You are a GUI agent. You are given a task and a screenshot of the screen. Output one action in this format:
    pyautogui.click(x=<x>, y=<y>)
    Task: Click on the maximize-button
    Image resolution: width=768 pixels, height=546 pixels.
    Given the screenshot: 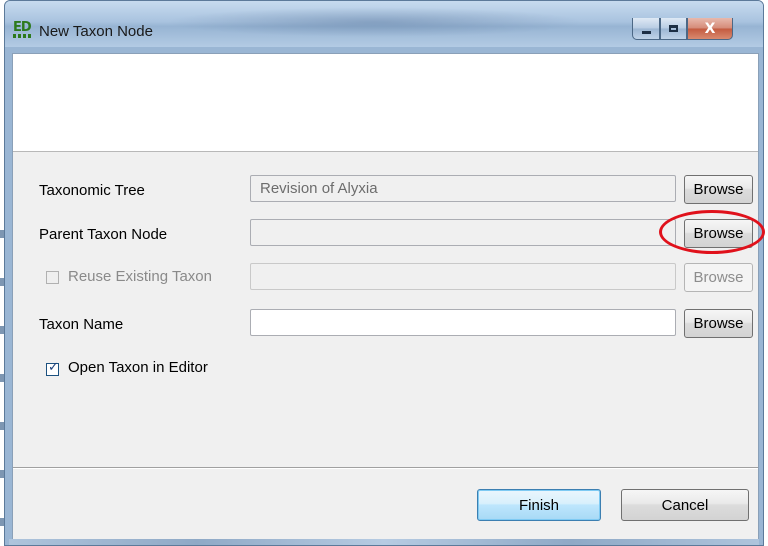 What is the action you would take?
    pyautogui.click(x=673, y=29)
    